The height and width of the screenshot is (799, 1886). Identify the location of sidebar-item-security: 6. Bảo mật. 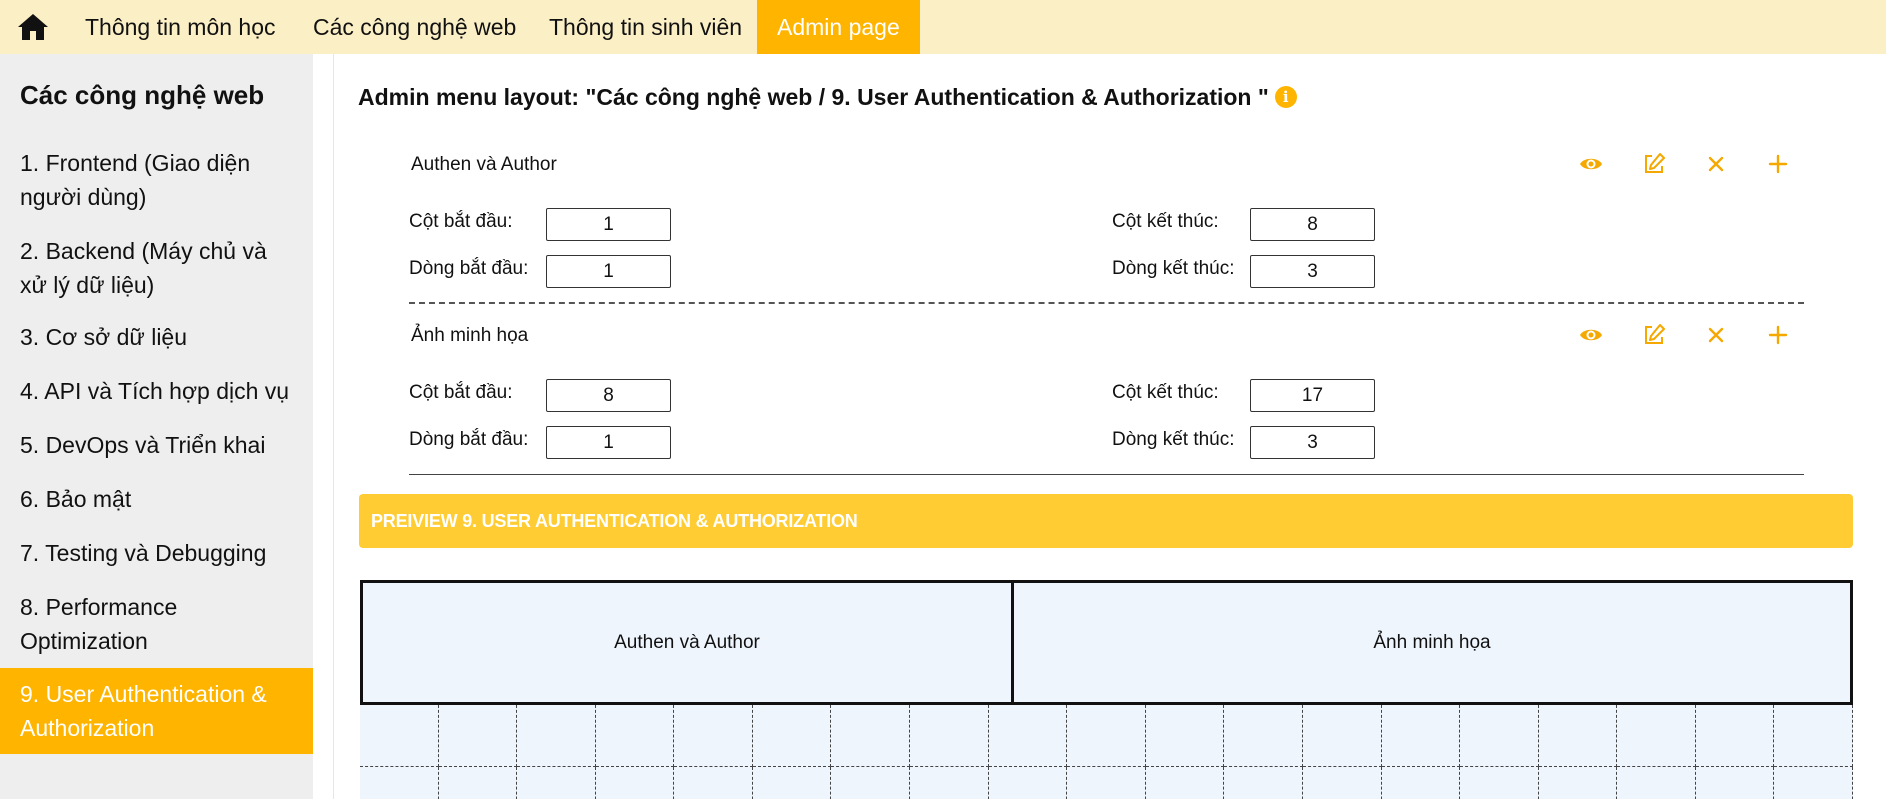
(156, 499).